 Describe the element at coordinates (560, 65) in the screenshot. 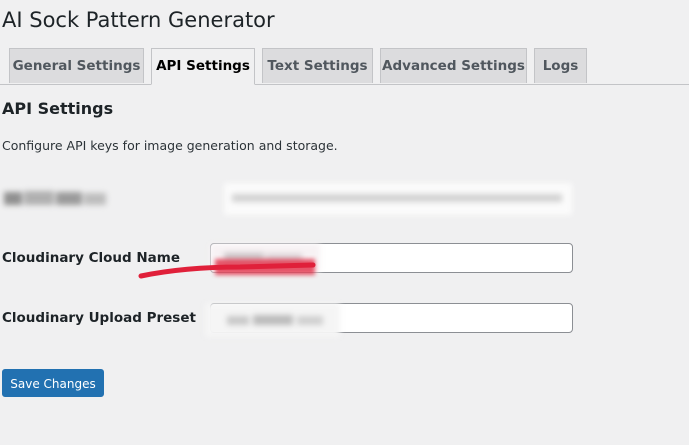

I see `tab-logs: Logs` at that location.